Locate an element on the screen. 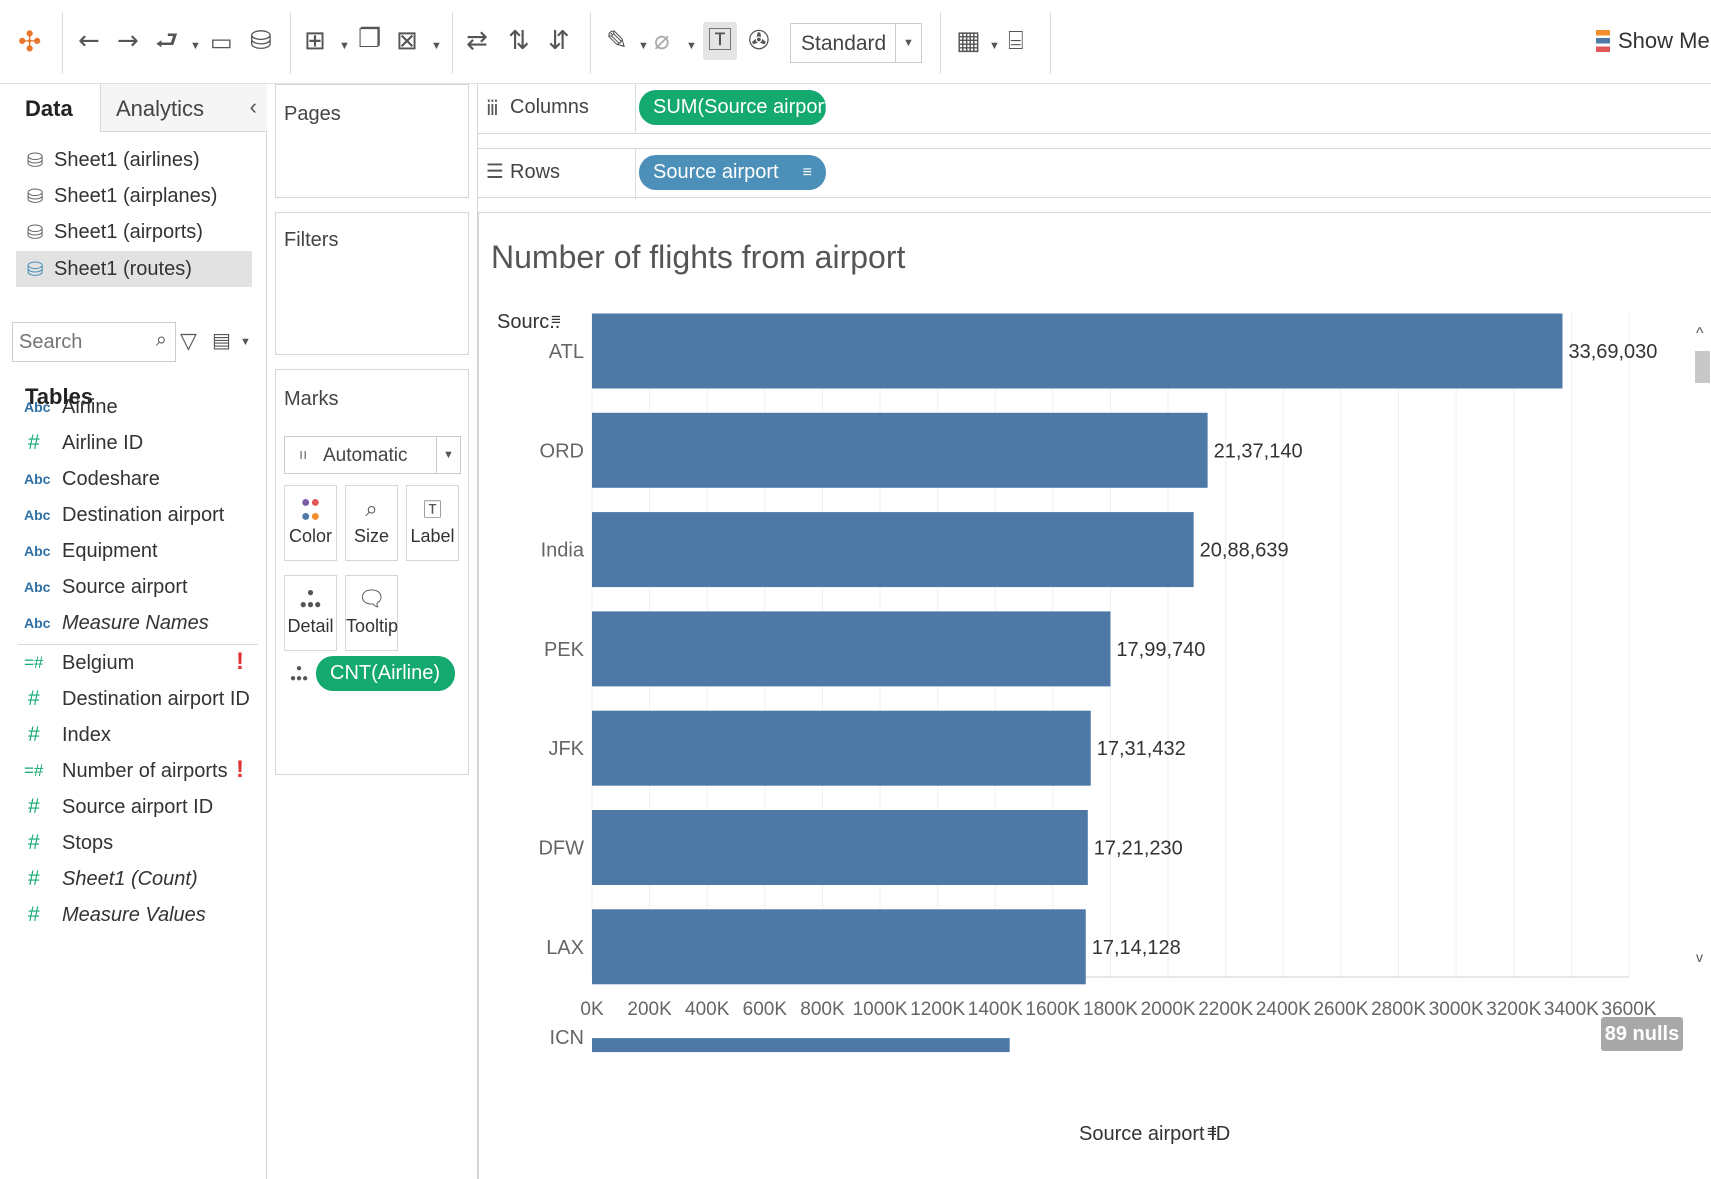 The image size is (1711, 1179). show-me-icon is located at coordinates (1603, 41).